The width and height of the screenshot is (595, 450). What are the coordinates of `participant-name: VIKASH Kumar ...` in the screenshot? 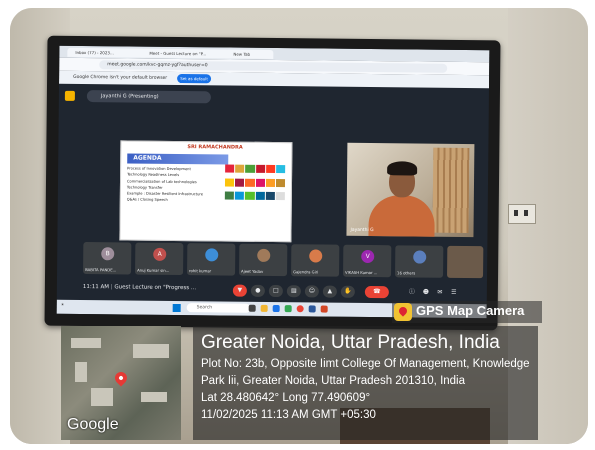 It's located at (361, 272).